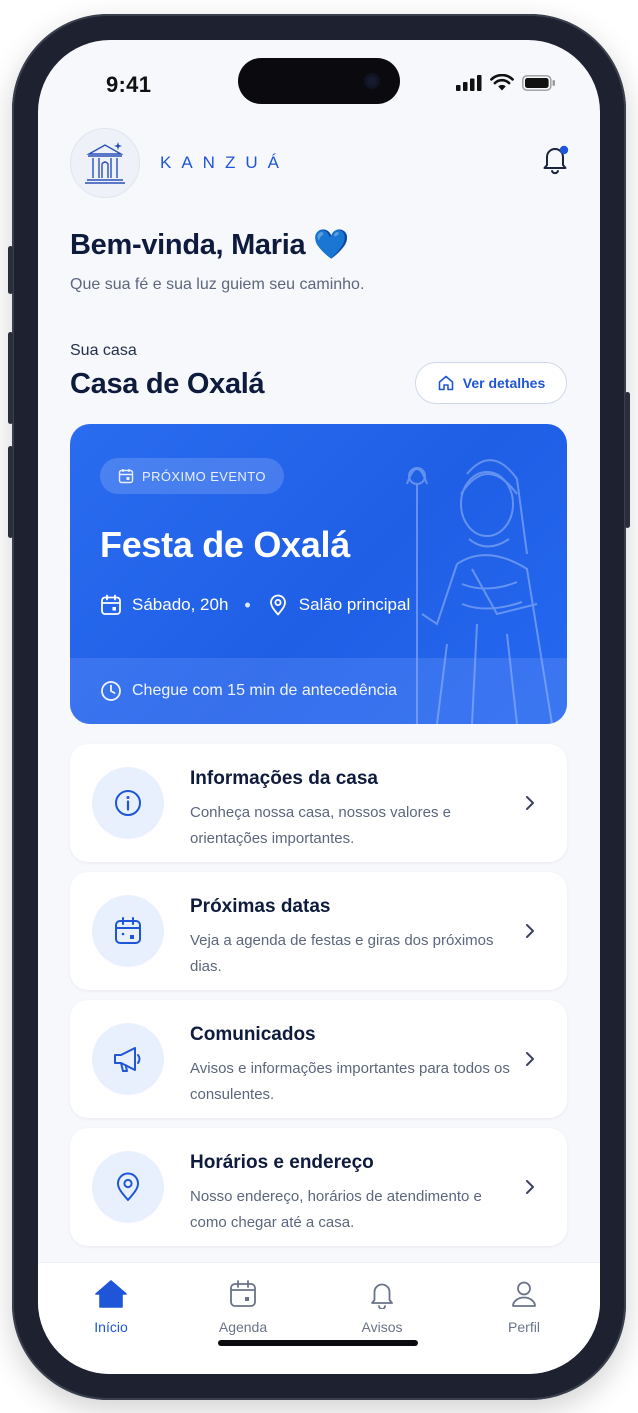 This screenshot has width=638, height=1413. I want to click on dynamic-island, so click(319, 81).